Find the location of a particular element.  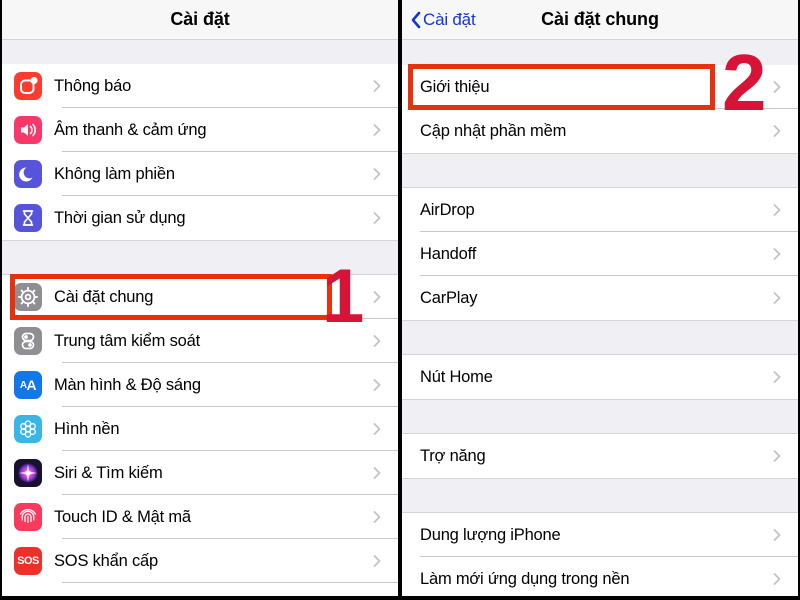

sidebar-item-label: Touch ID & Mật mã is located at coordinates (122, 516).